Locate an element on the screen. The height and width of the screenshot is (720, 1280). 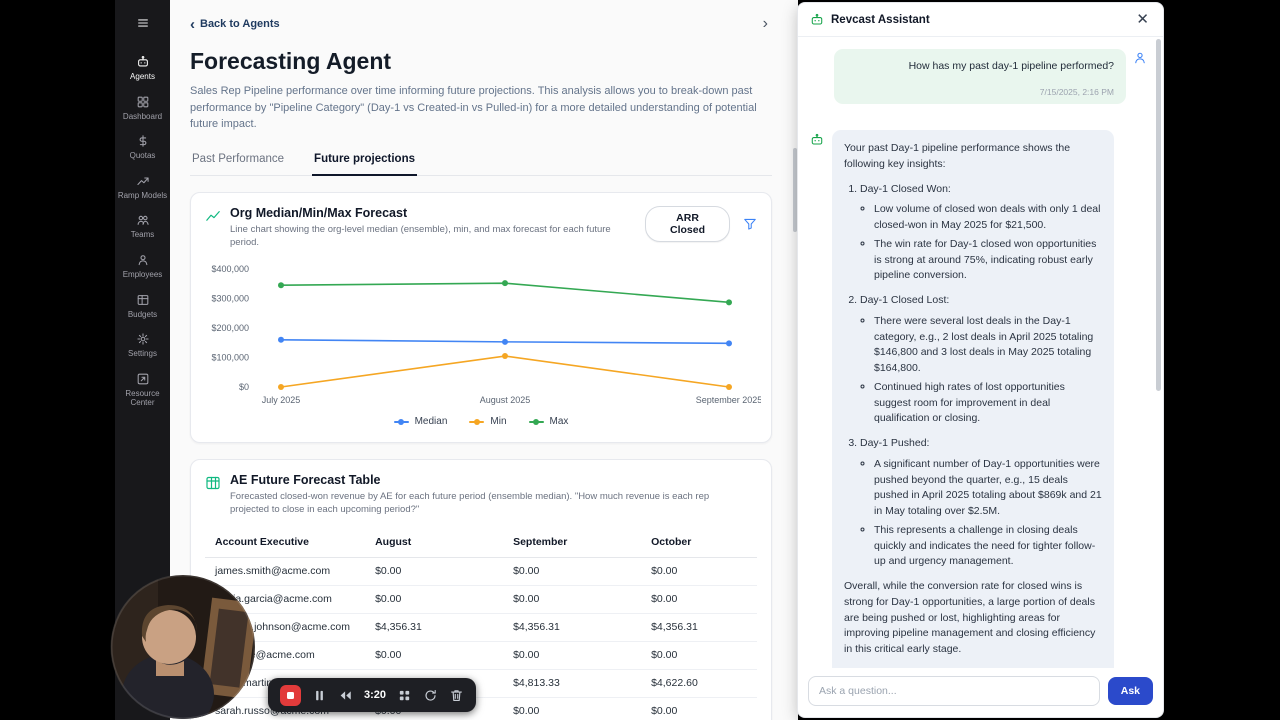
menu-button is located at coordinates (143, 23).